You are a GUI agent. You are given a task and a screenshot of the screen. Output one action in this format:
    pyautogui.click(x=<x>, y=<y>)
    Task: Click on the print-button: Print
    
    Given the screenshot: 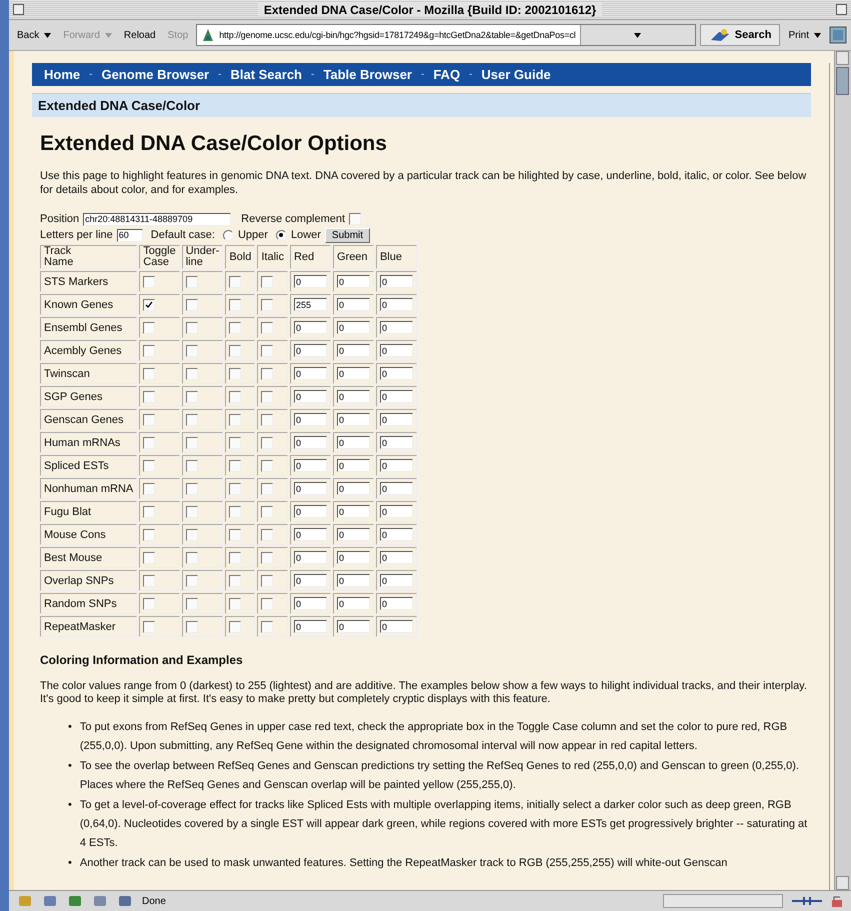 What is the action you would take?
    pyautogui.click(x=804, y=35)
    